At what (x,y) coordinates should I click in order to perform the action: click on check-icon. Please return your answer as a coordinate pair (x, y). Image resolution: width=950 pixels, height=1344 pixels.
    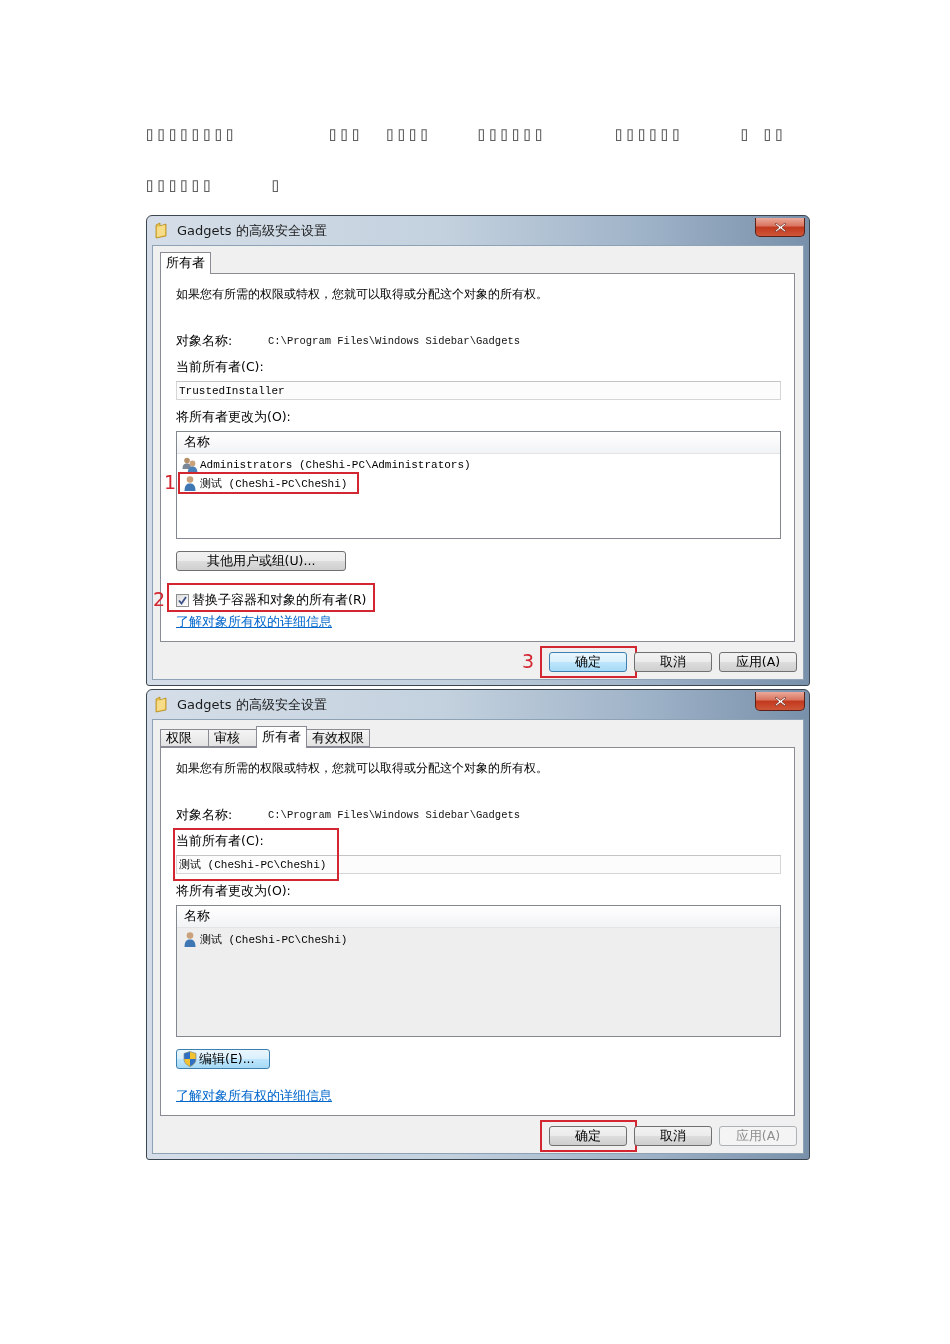
    Looking at the image, I should click on (182, 600).